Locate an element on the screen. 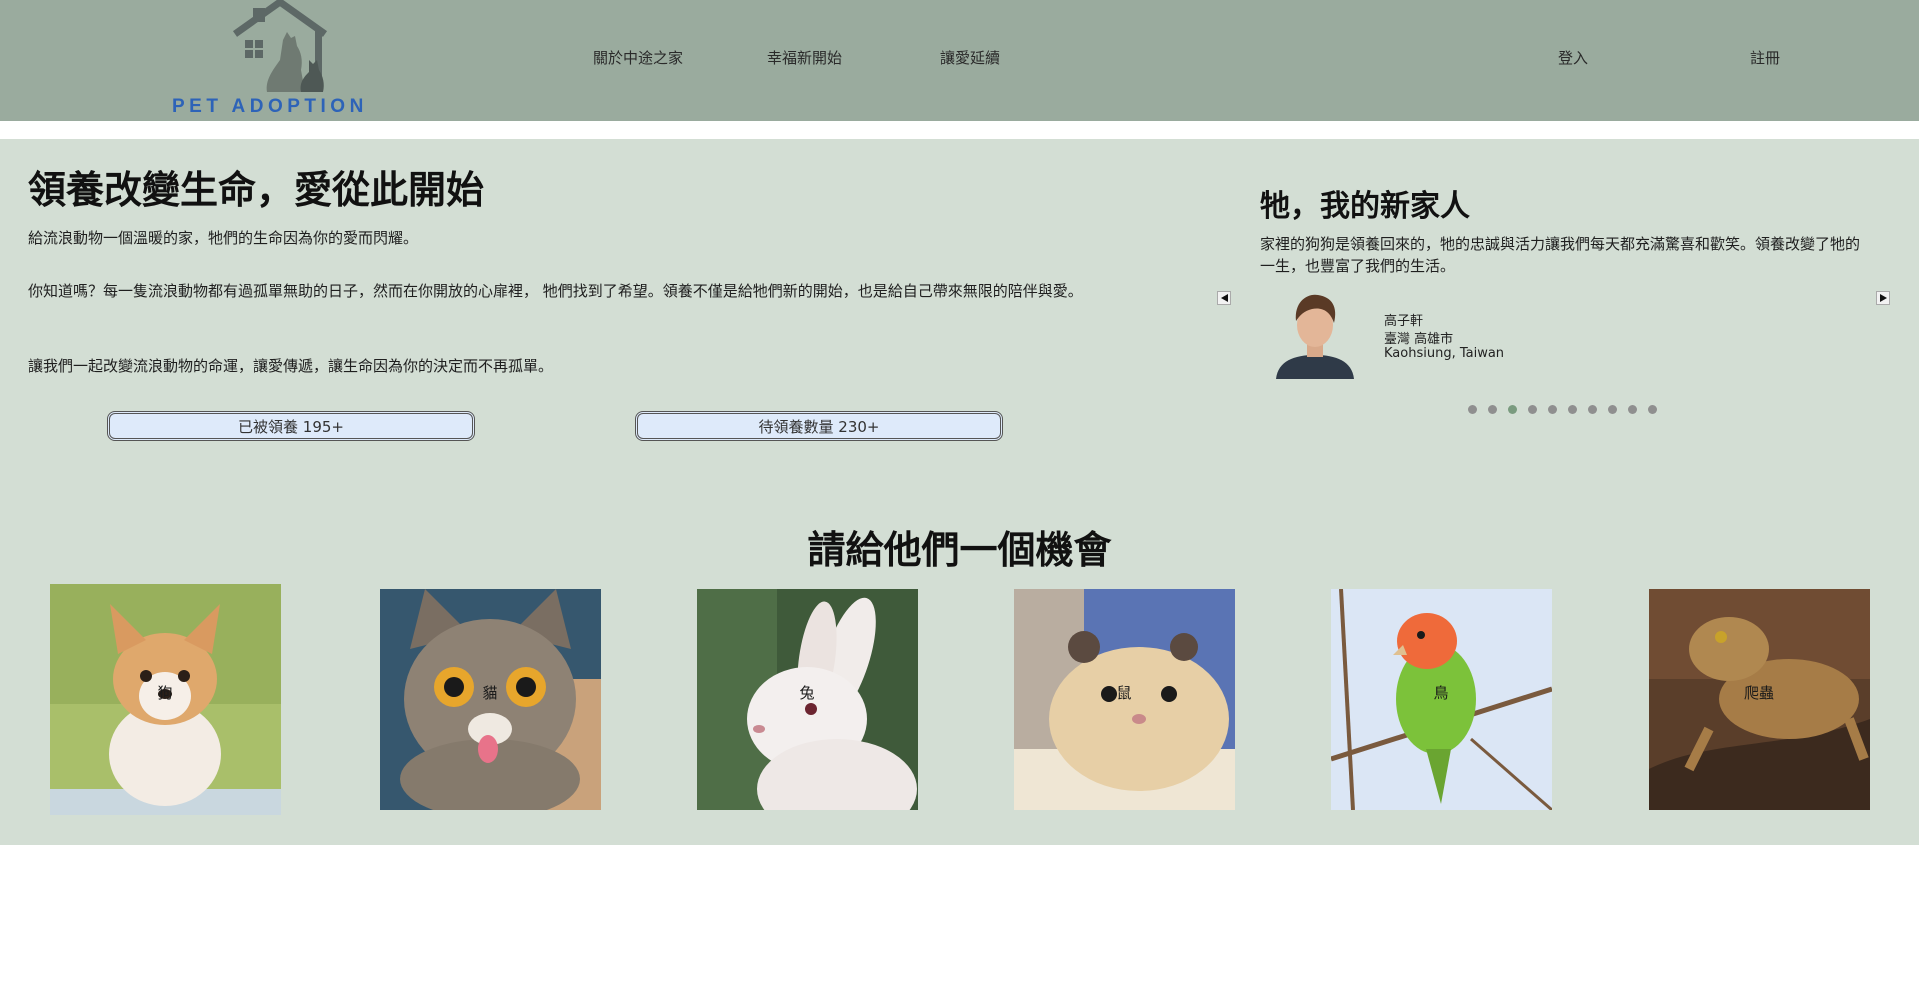  logo: PET ADOPTION is located at coordinates (280, 60).